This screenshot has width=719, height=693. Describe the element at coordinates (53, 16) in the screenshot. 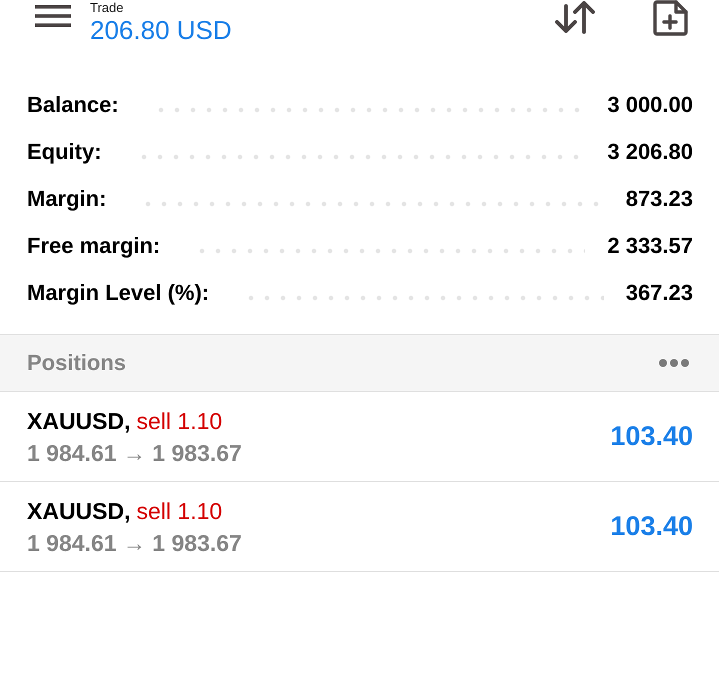

I see `menu-icon` at that location.